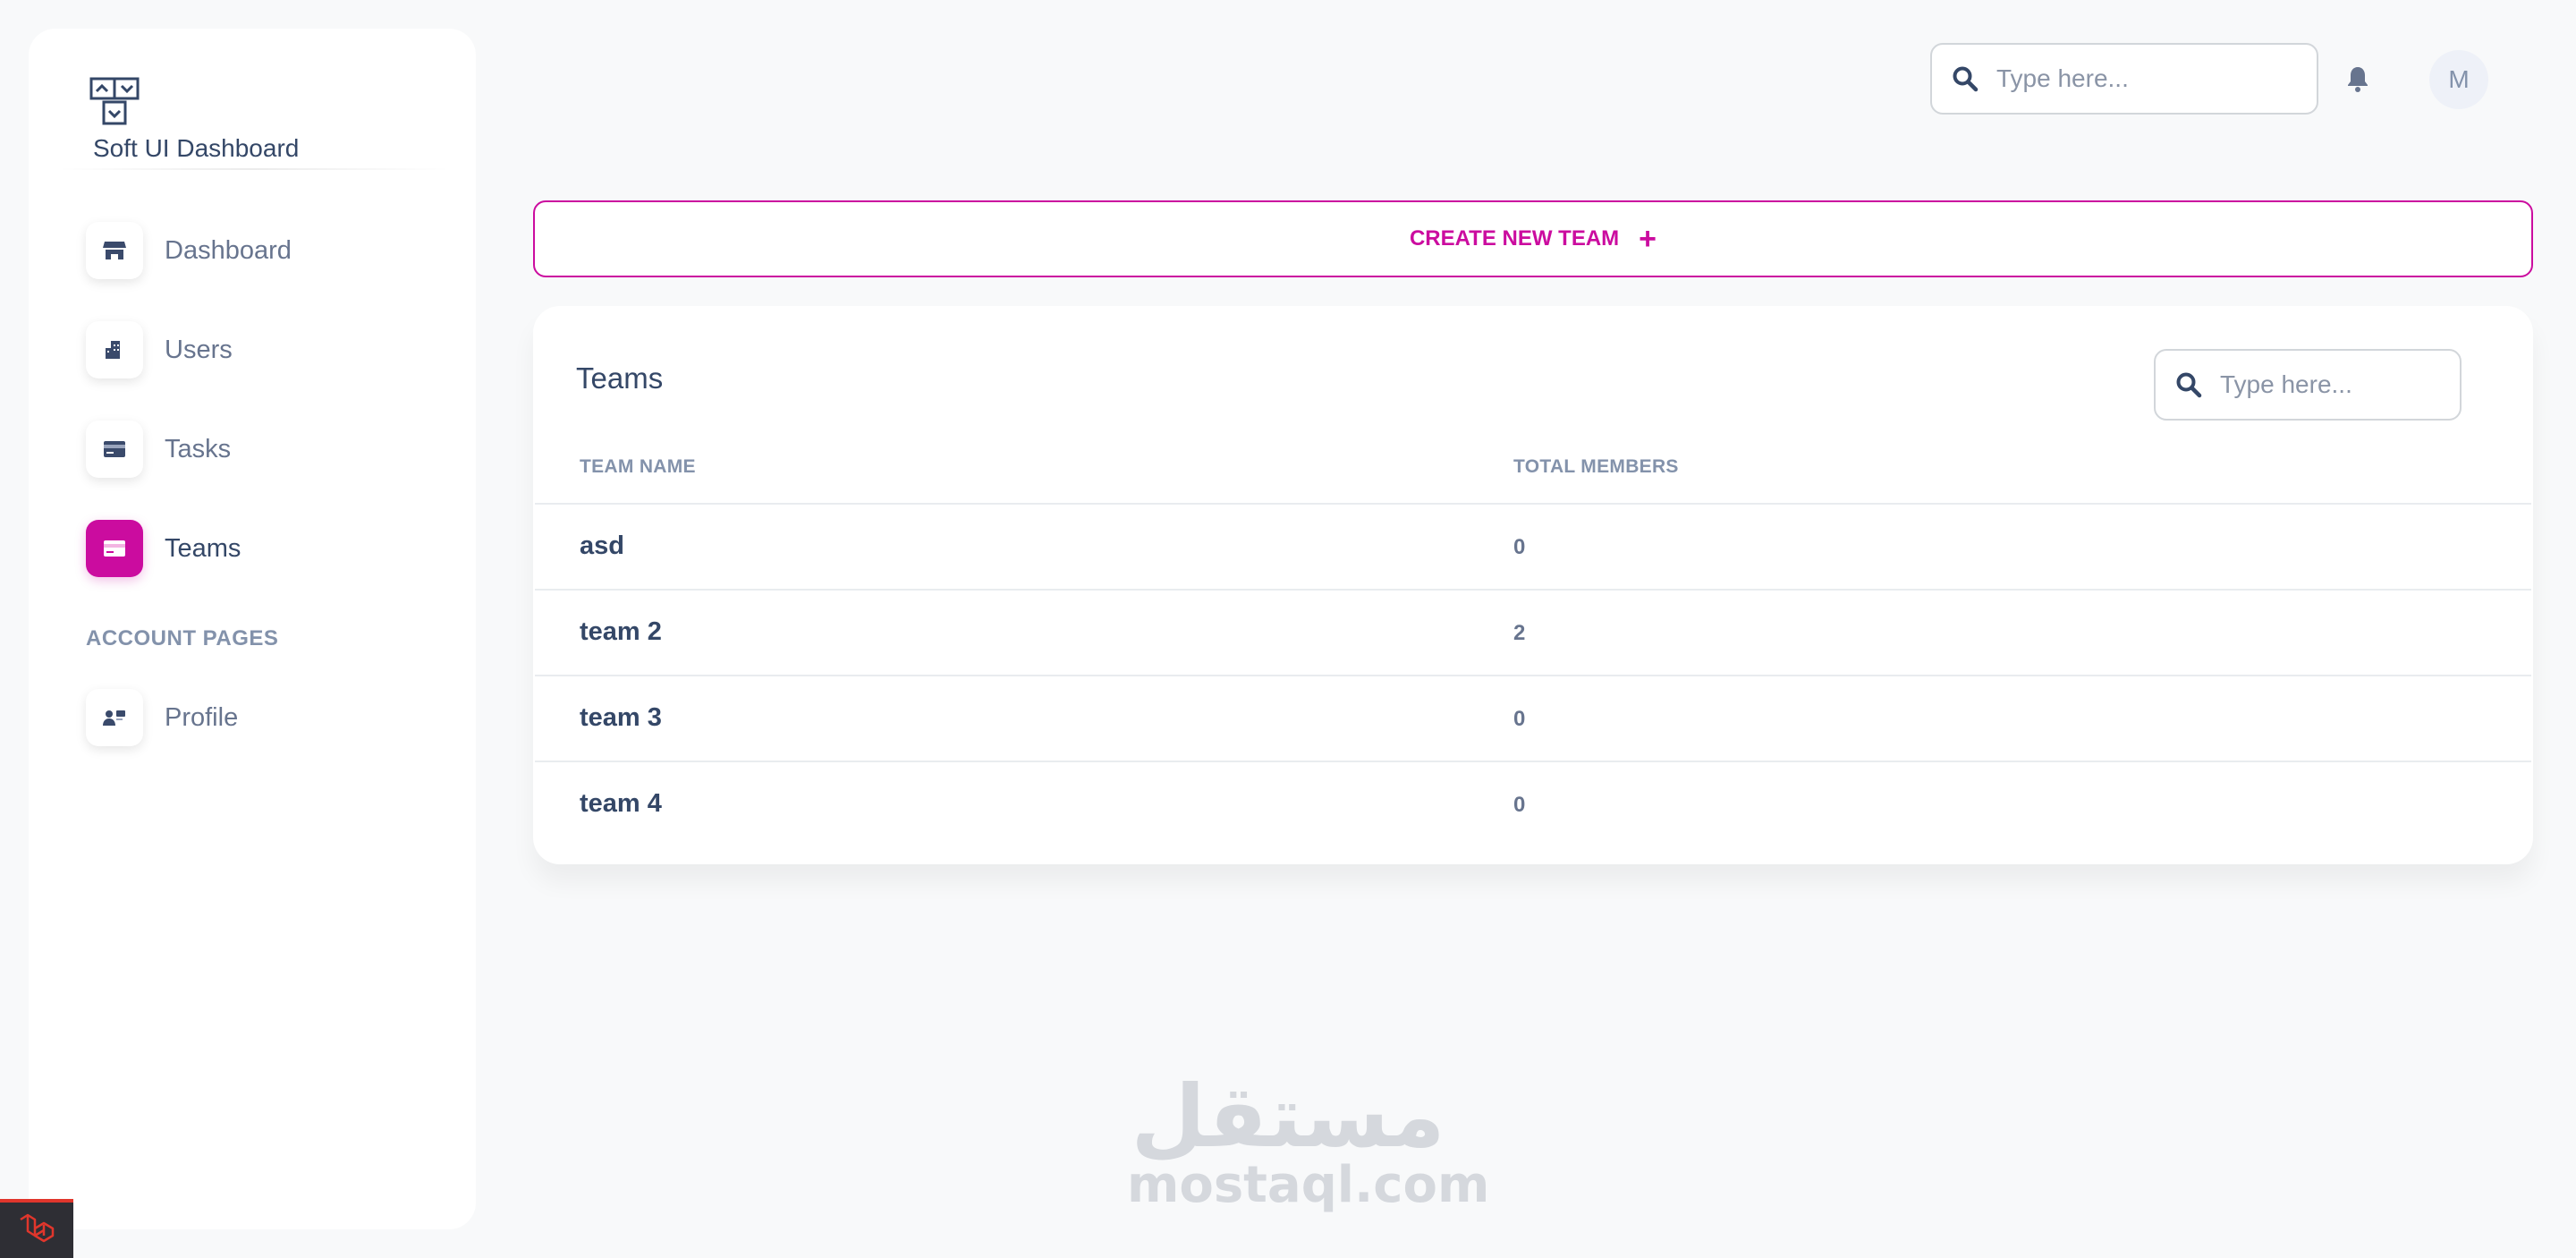 The height and width of the screenshot is (1258, 2576). Describe the element at coordinates (114, 717) in the screenshot. I see `user-card-icon` at that location.